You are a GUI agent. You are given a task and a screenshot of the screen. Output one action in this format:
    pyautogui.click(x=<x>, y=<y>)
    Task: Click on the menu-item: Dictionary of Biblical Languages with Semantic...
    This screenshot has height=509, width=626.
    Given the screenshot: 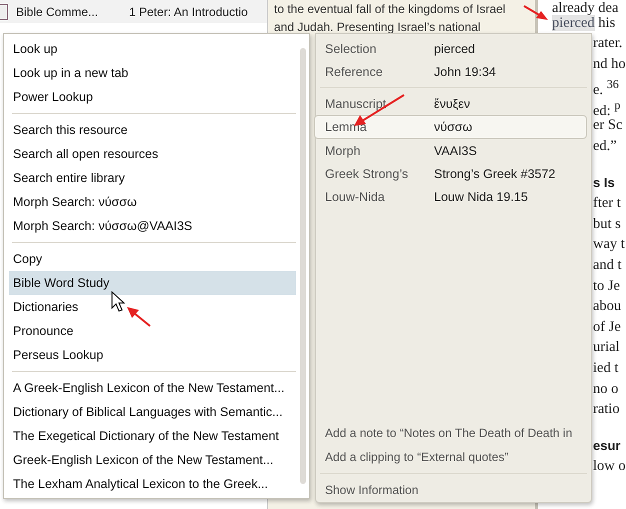 What is the action you would take?
    pyautogui.click(x=152, y=412)
    